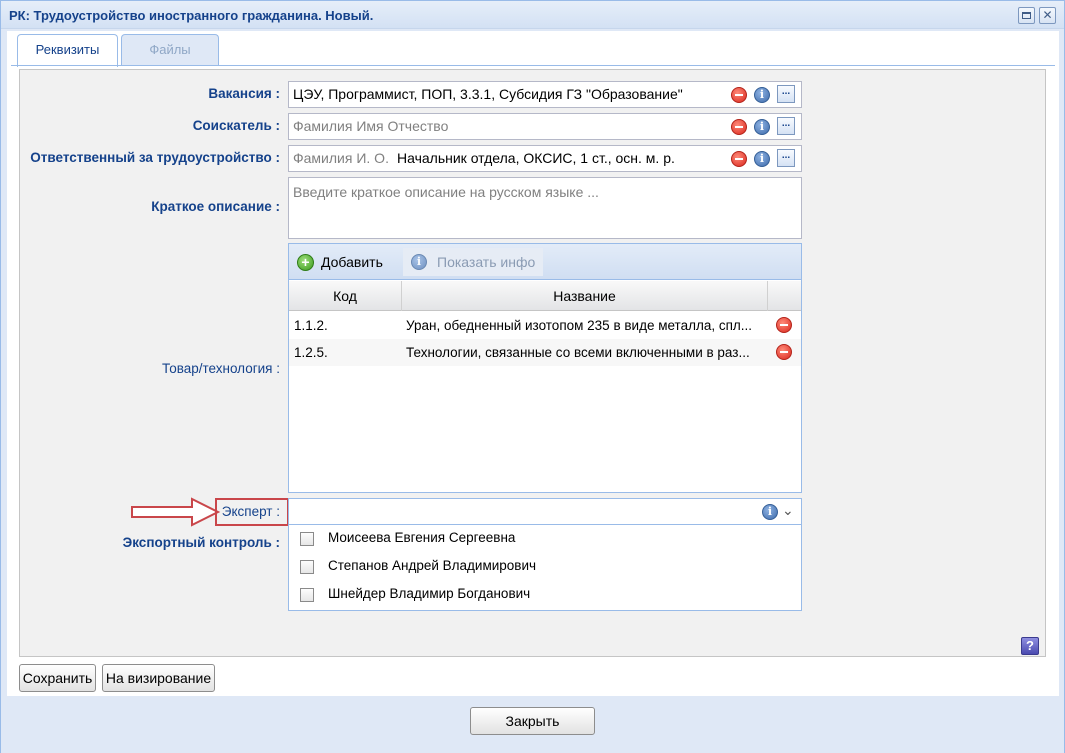 This screenshot has width=1065, height=753. Describe the element at coordinates (1026, 15) in the screenshot. I see `maximize-icon` at that location.